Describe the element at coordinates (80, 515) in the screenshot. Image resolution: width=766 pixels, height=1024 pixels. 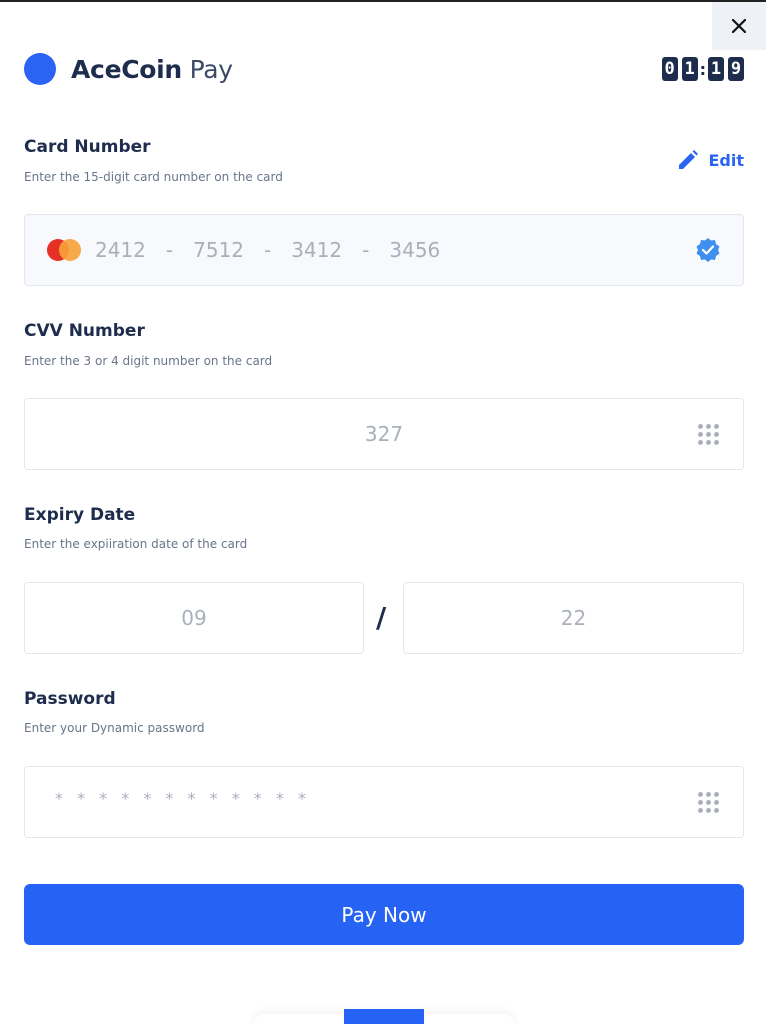
I see `expiry-title: Expiry Date` at that location.